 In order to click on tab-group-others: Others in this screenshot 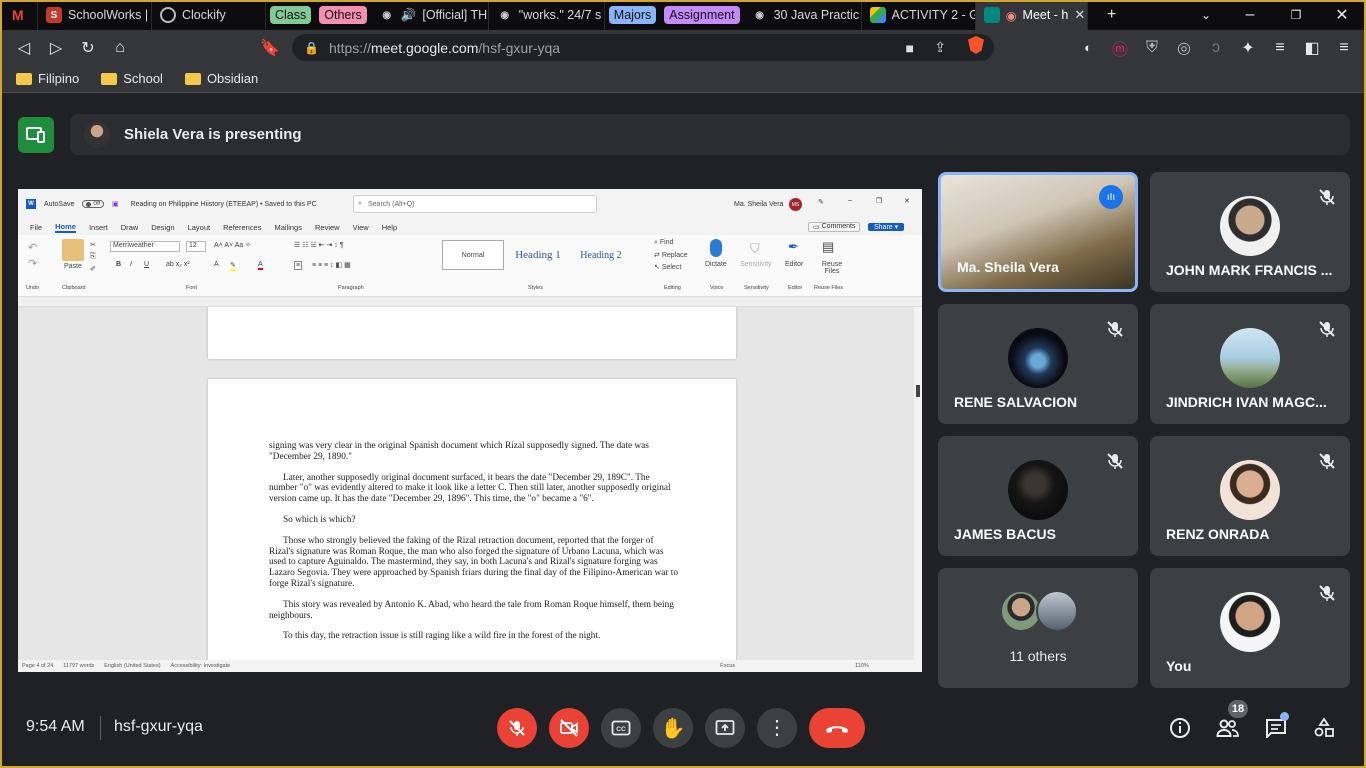, I will do `click(343, 15)`.